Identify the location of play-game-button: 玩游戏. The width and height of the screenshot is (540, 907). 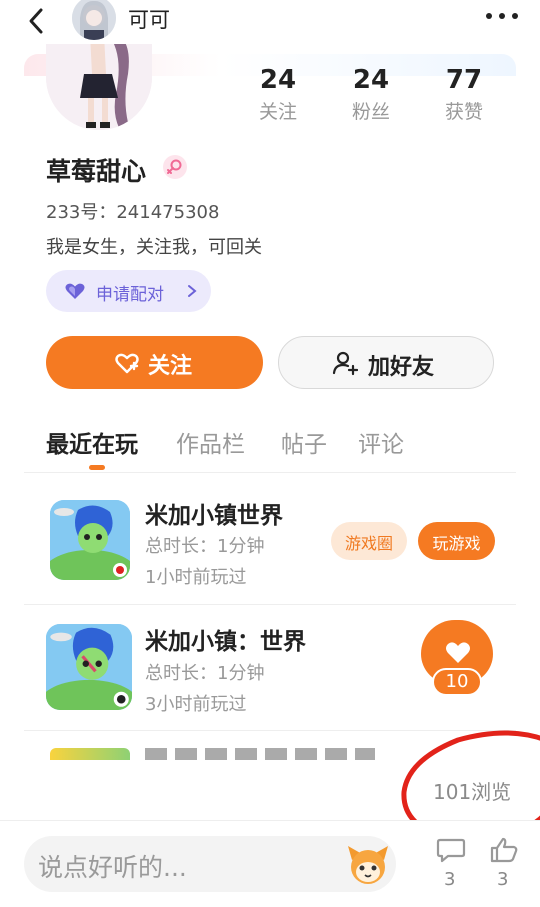
(456, 541).